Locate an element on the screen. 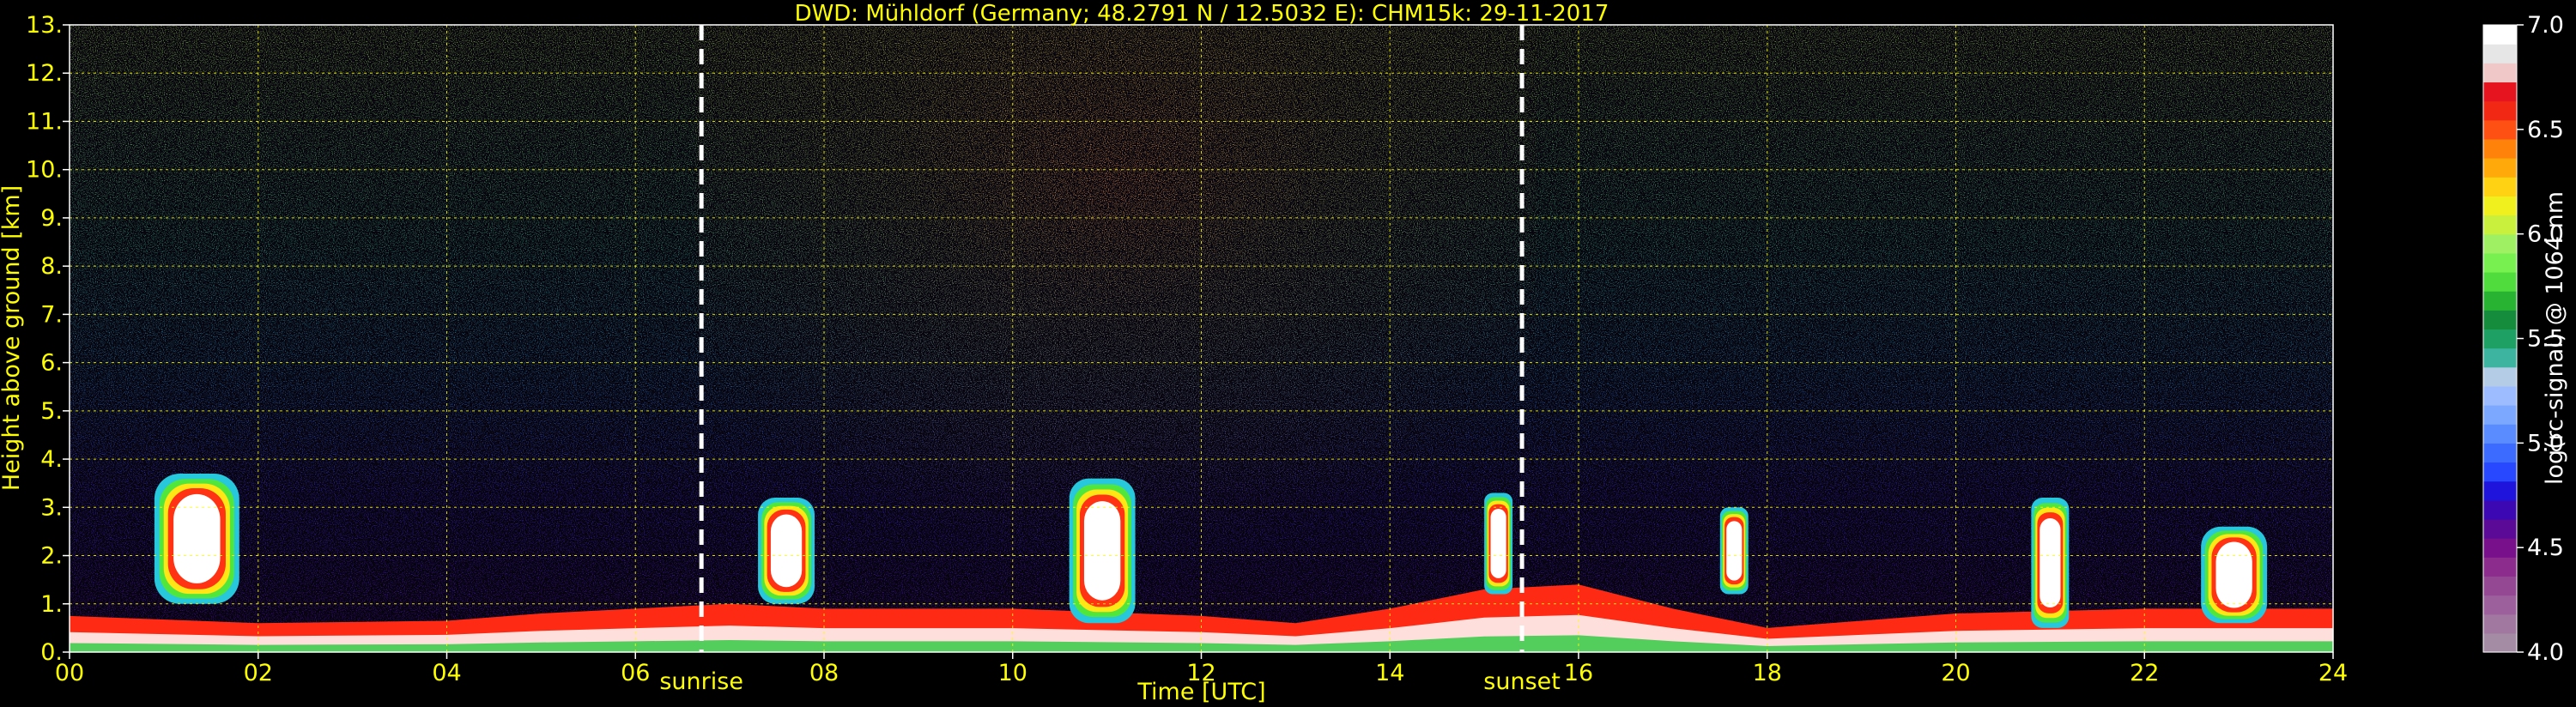 This screenshot has width=2576, height=707. y-tick-label: 5. is located at coordinates (51, 411).